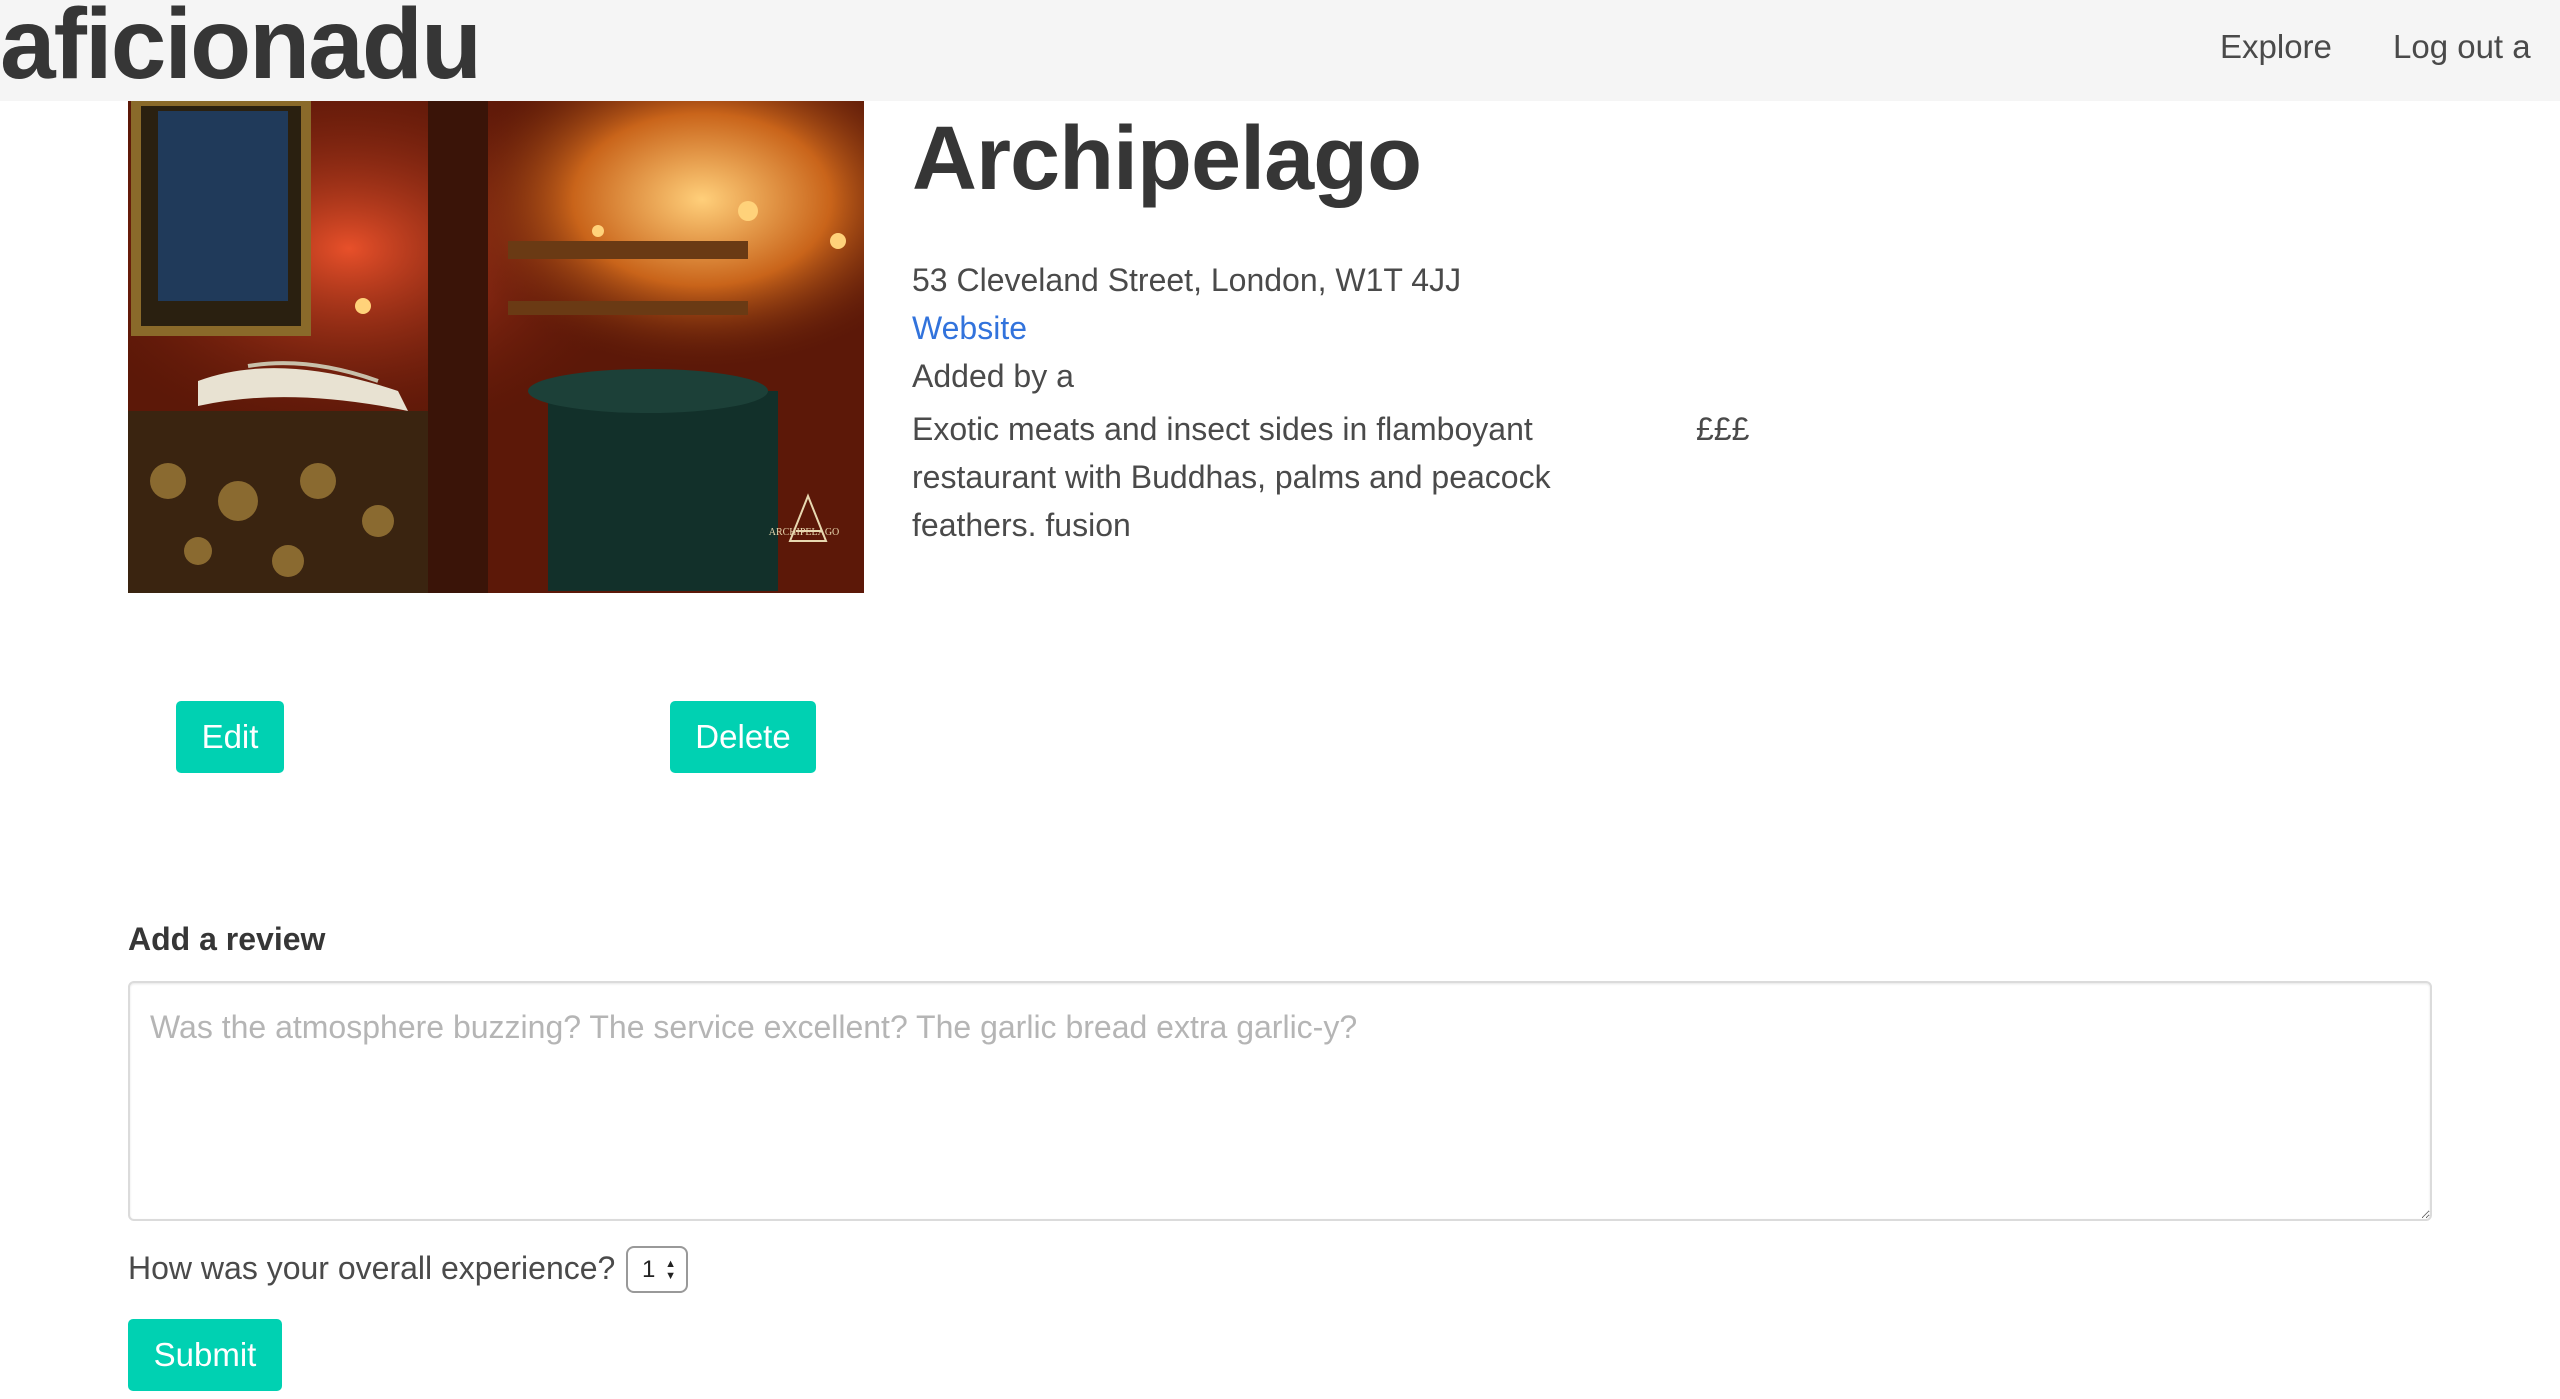 Image resolution: width=2560 pixels, height=1399 pixels. Describe the element at coordinates (2276, 47) in the screenshot. I see `nav-explore-link: Explore` at that location.